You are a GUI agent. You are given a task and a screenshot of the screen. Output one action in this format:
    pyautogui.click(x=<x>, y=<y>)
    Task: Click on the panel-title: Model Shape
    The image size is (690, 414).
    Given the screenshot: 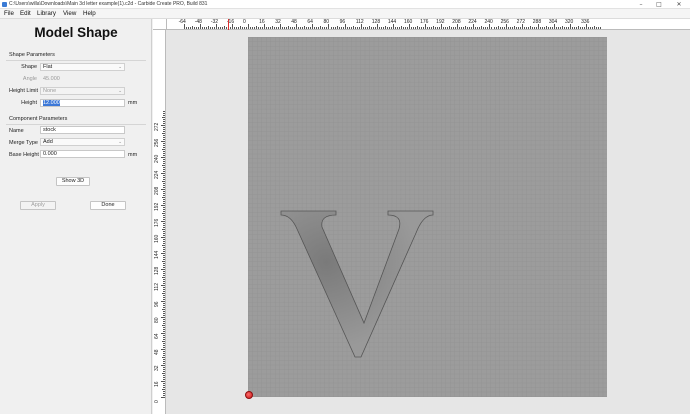 What is the action you would take?
    pyautogui.click(x=76, y=32)
    